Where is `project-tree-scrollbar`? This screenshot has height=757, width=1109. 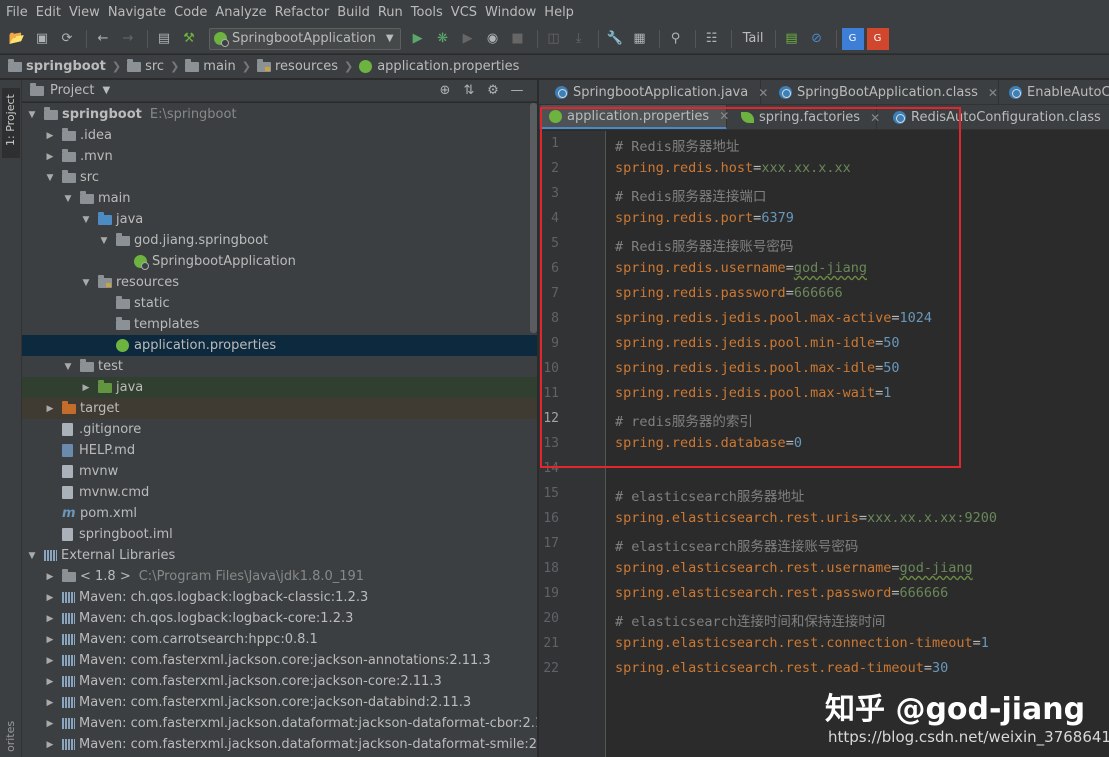
project-tree-scrollbar is located at coordinates (533, 218).